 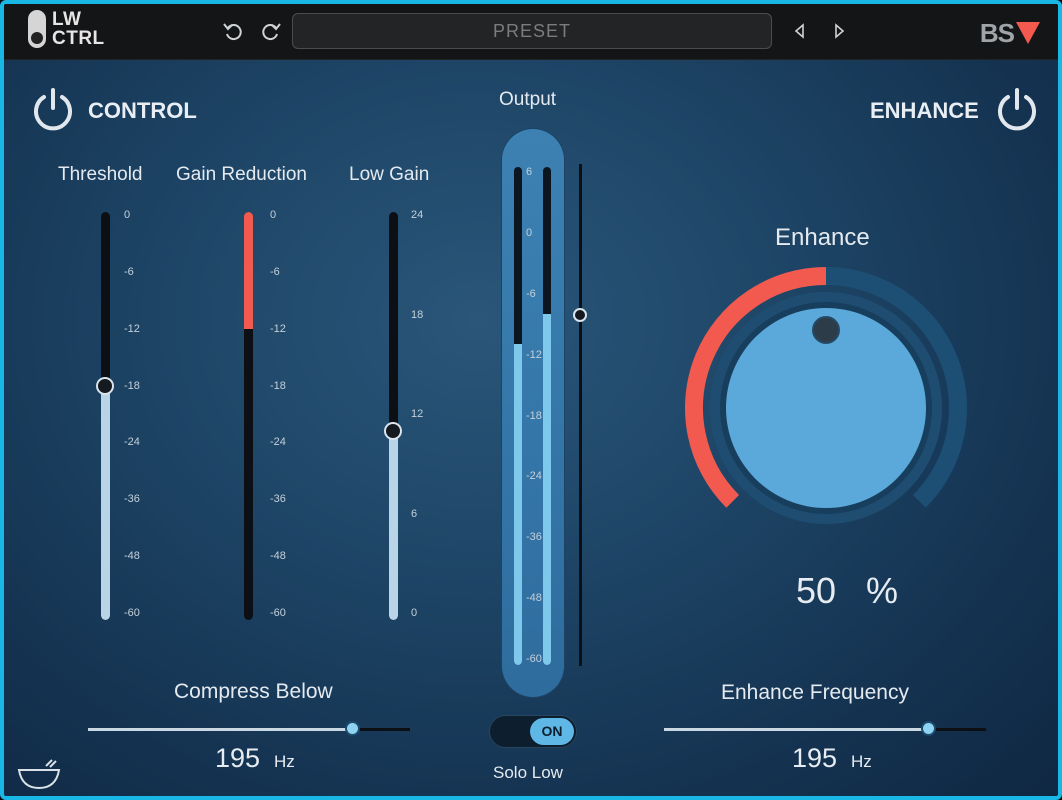 I want to click on enhance-frequency-thumb, so click(x=929, y=728).